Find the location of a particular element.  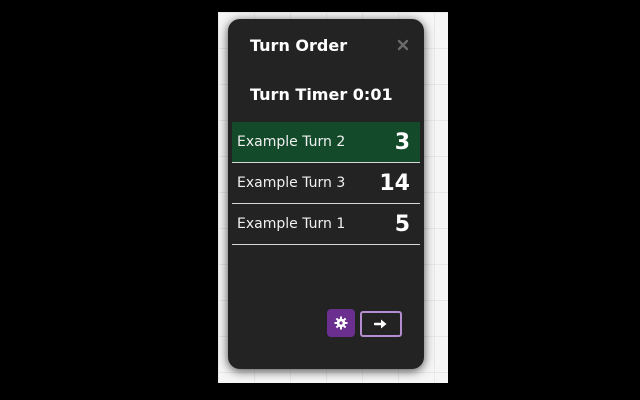

turn-initiative: 14 is located at coordinates (394, 183).